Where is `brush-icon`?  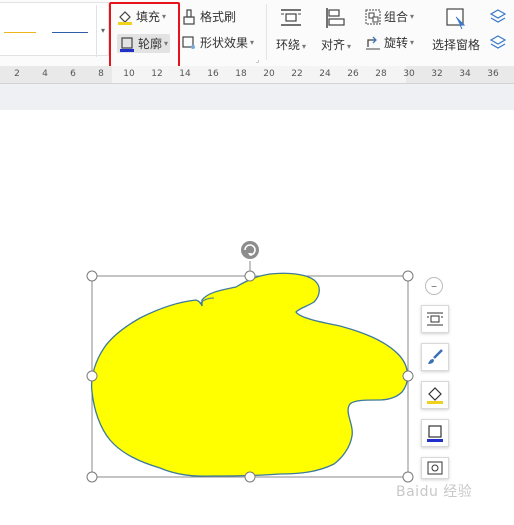
brush-icon is located at coordinates (435, 356).